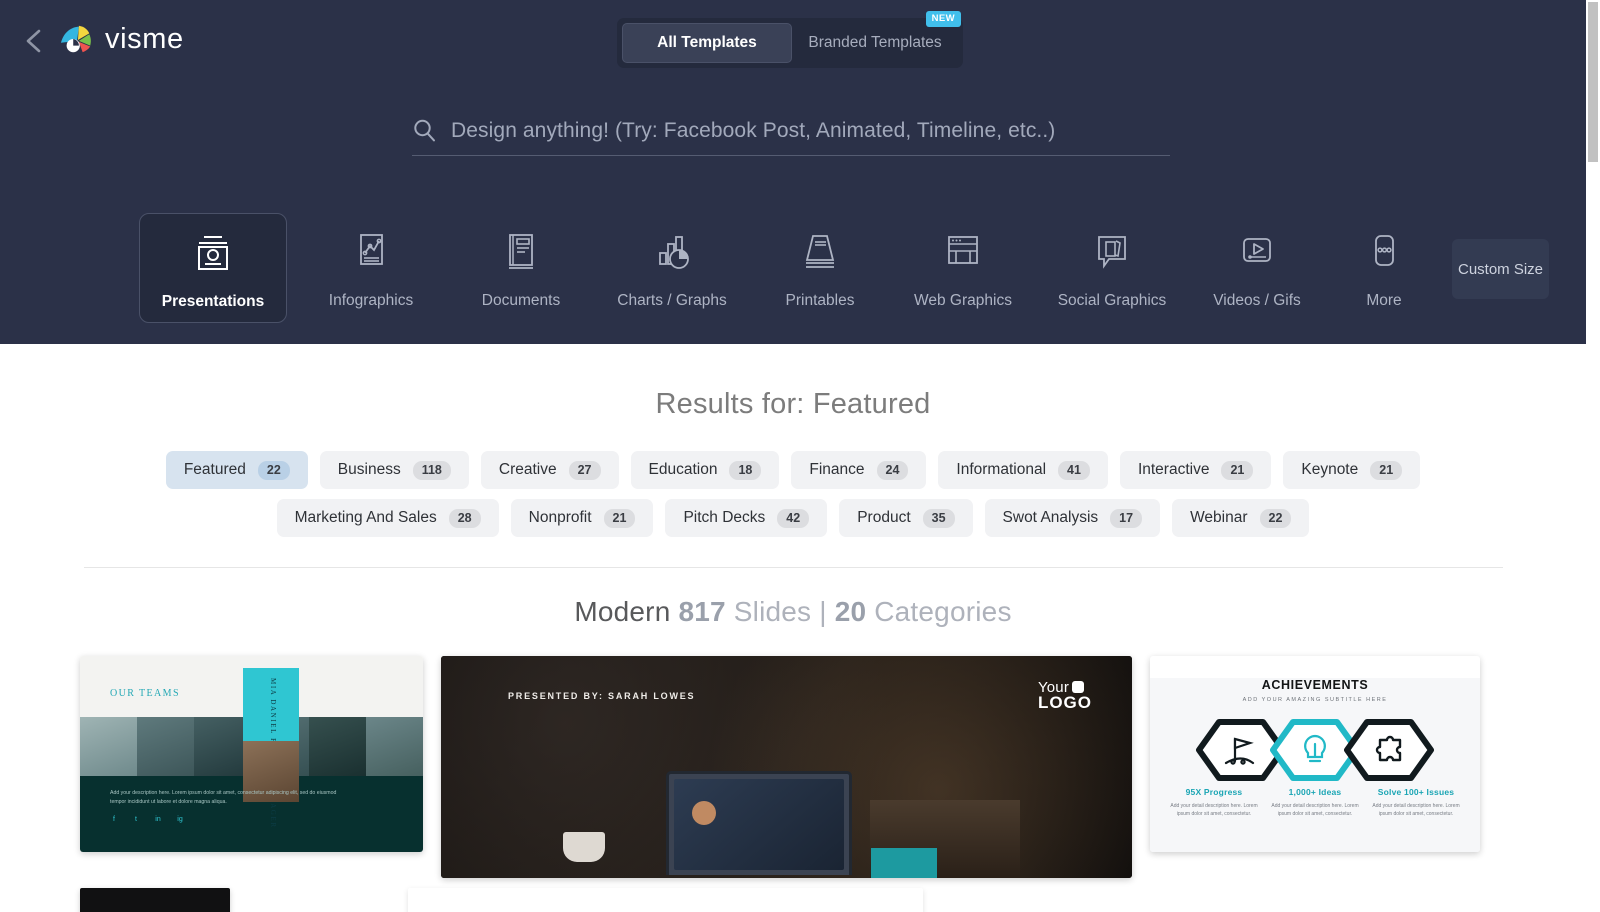 This screenshot has width=1600, height=912. I want to click on printable-icon, so click(820, 253).